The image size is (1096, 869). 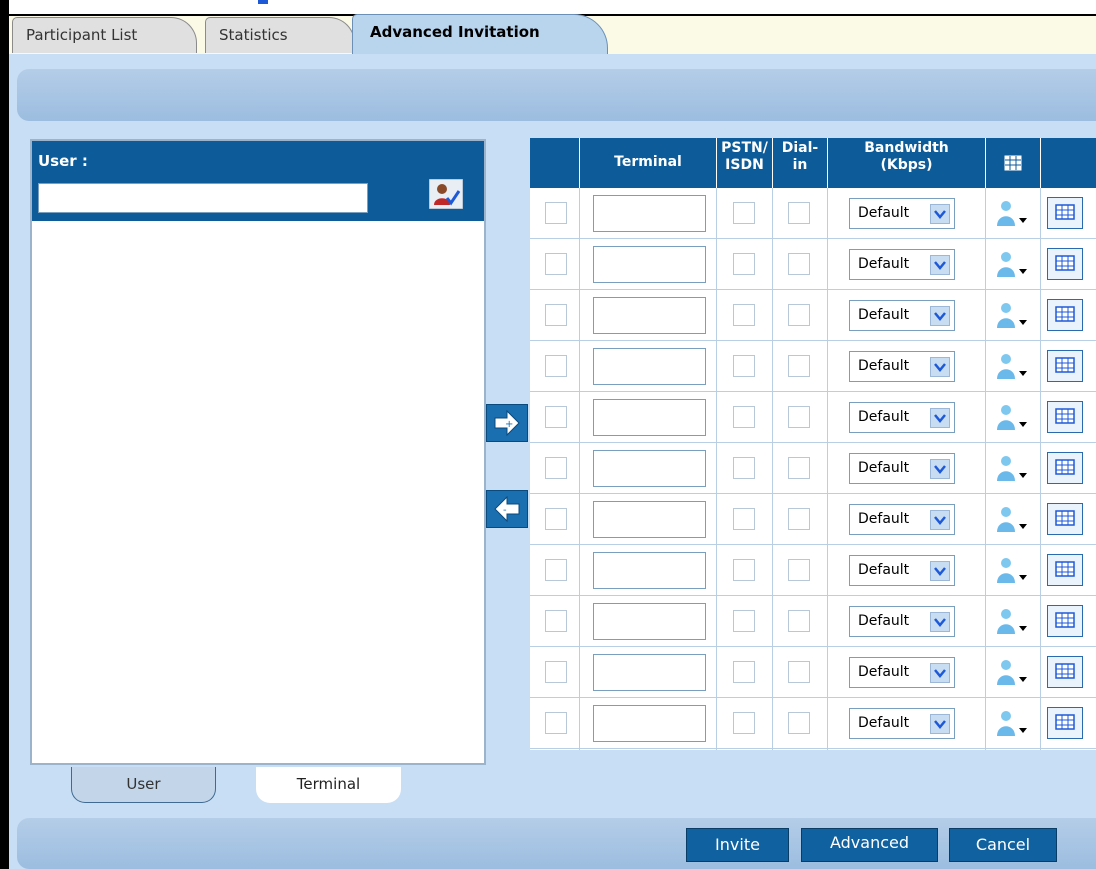 What do you see at coordinates (4, 434) in the screenshot?
I see `window-border` at bounding box center [4, 434].